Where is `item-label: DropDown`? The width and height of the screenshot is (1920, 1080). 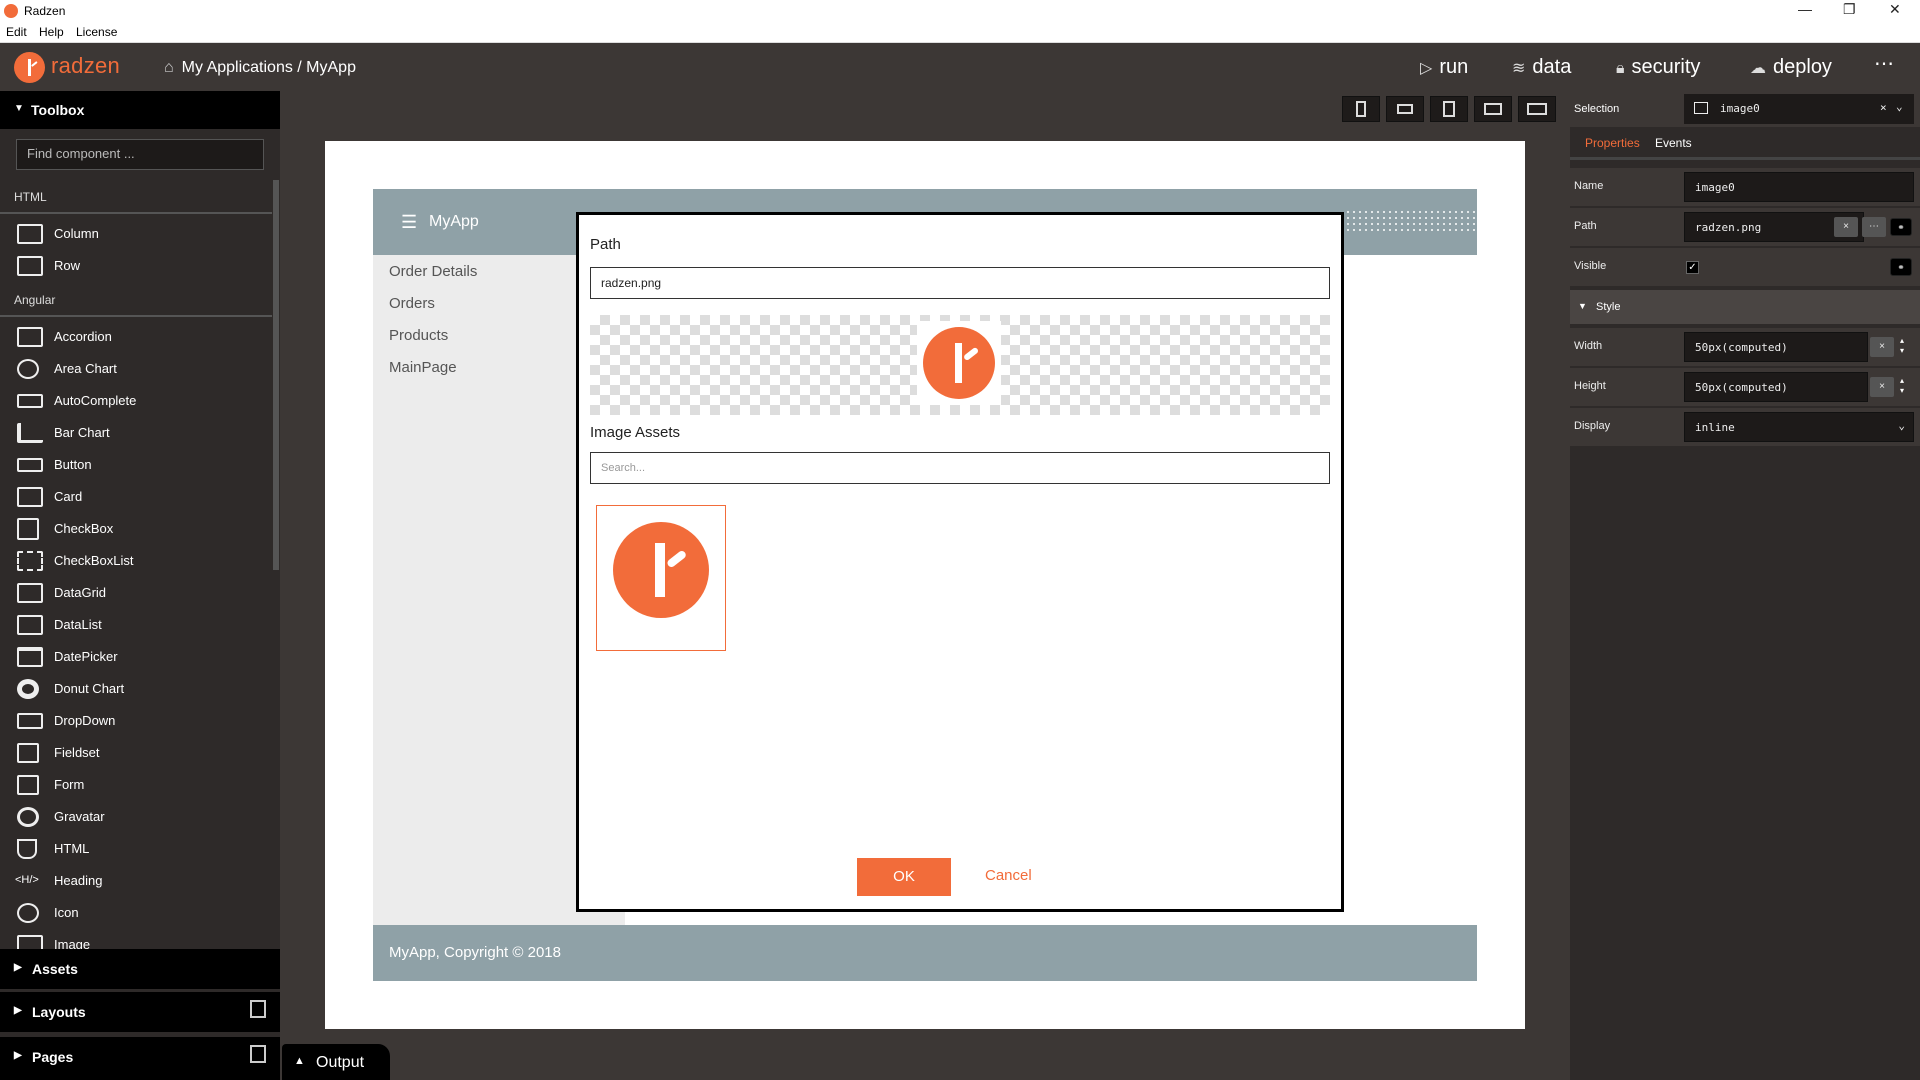
item-label: DropDown is located at coordinates (85, 720).